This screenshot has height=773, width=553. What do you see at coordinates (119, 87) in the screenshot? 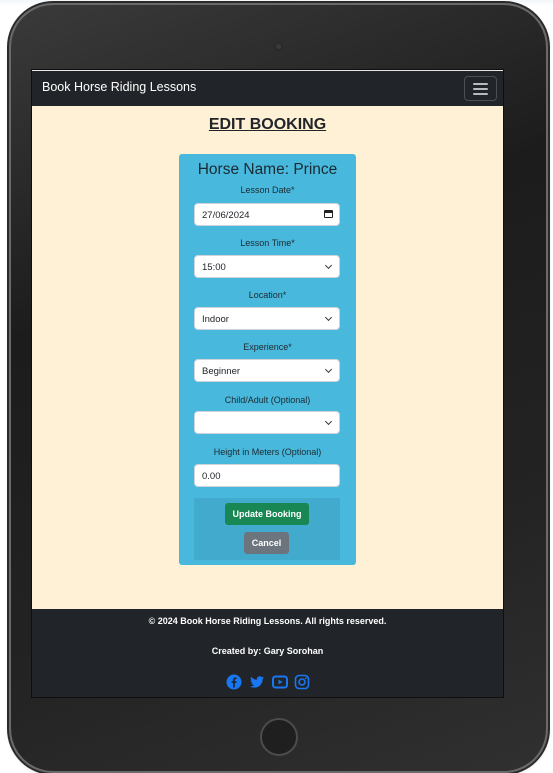
I see `navbar-brand: Book Horse Riding Lessons` at bounding box center [119, 87].